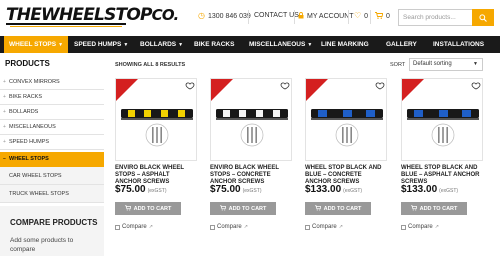 The height and width of the screenshot is (256, 500). I want to click on site-logo: THEWHEELSTOPCO., so click(93, 15).